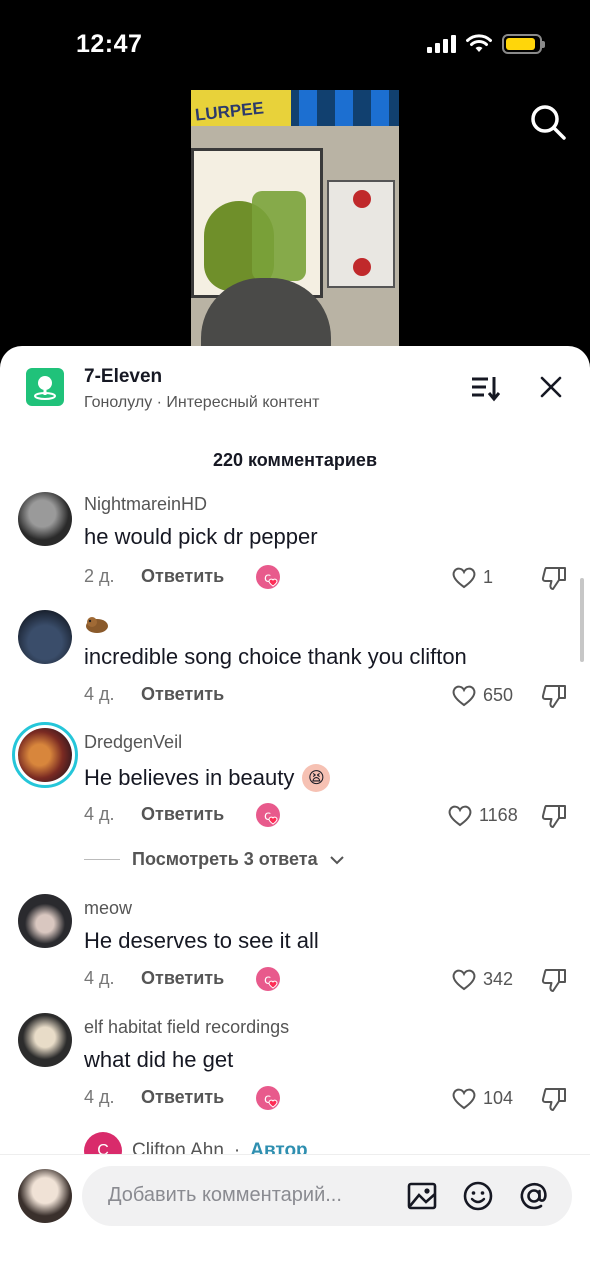  What do you see at coordinates (482, 695) in the screenshot?
I see `like-button: 650` at bounding box center [482, 695].